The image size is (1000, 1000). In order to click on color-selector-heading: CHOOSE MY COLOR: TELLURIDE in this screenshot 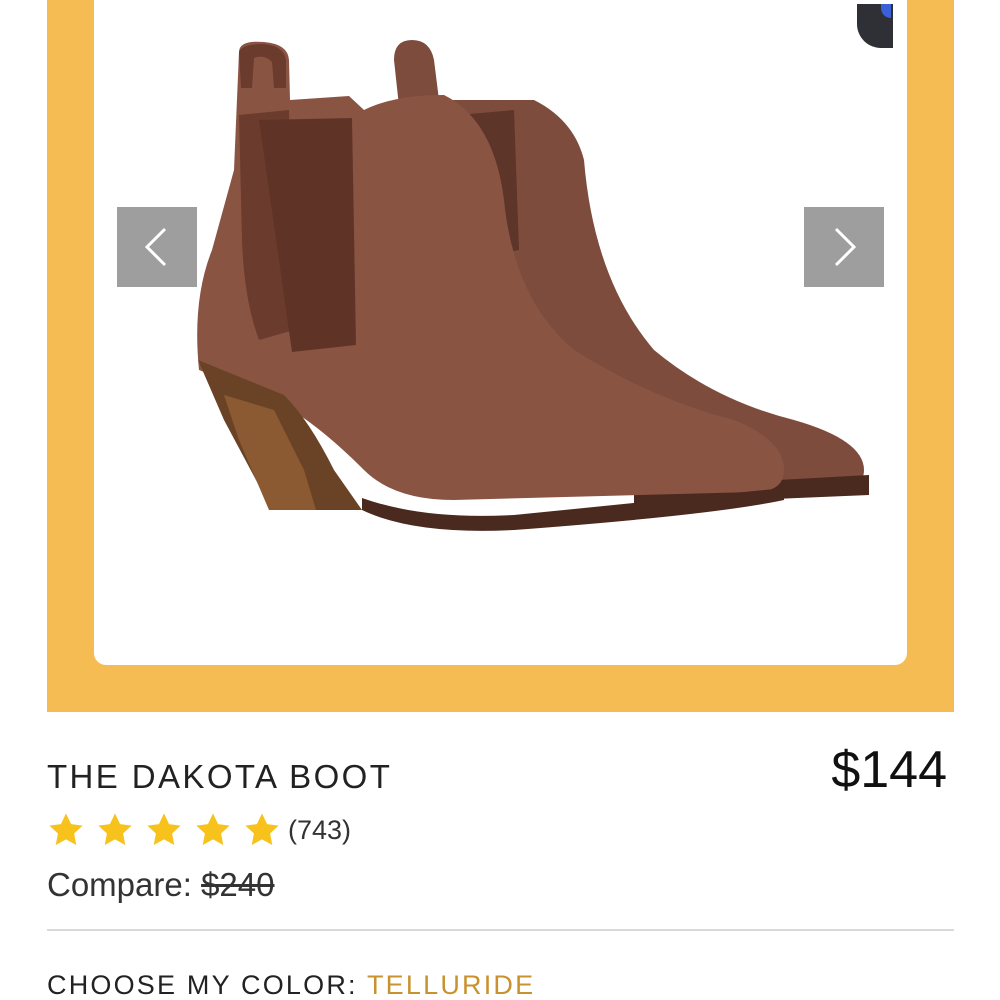, I will do `click(291, 985)`.